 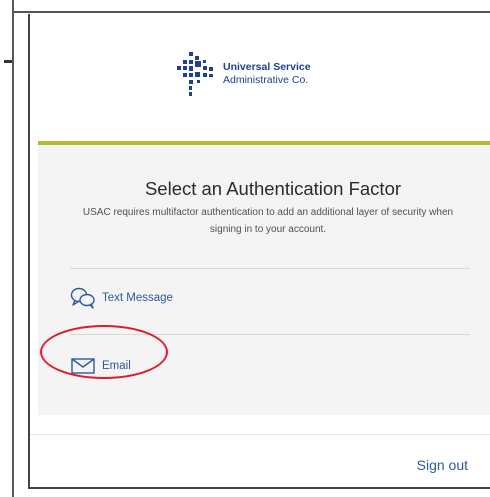 I want to click on footer-divider, so click(x=260, y=434).